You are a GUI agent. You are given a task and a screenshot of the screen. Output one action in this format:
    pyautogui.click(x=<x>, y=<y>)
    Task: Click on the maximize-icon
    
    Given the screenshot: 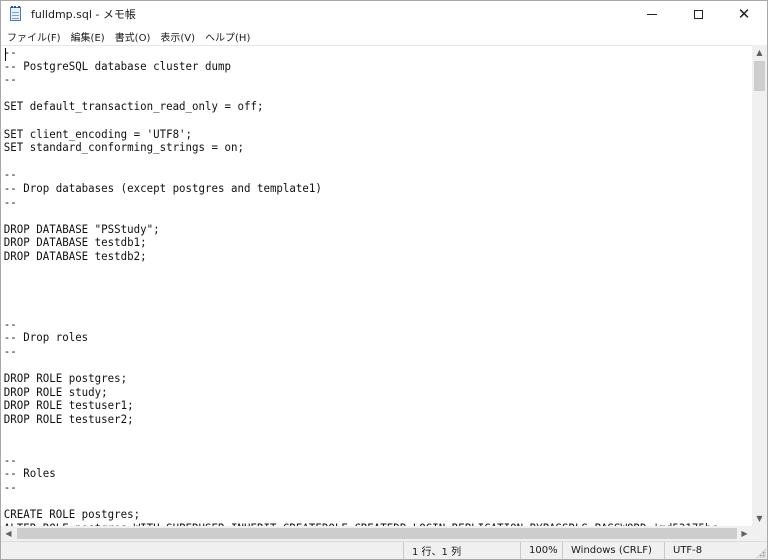 What is the action you would take?
    pyautogui.click(x=698, y=14)
    